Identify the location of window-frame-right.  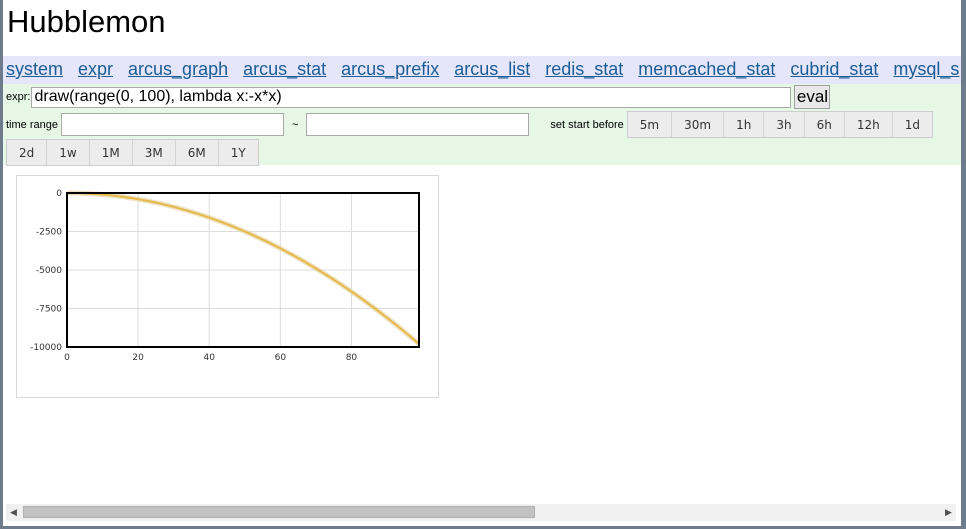
(963, 264).